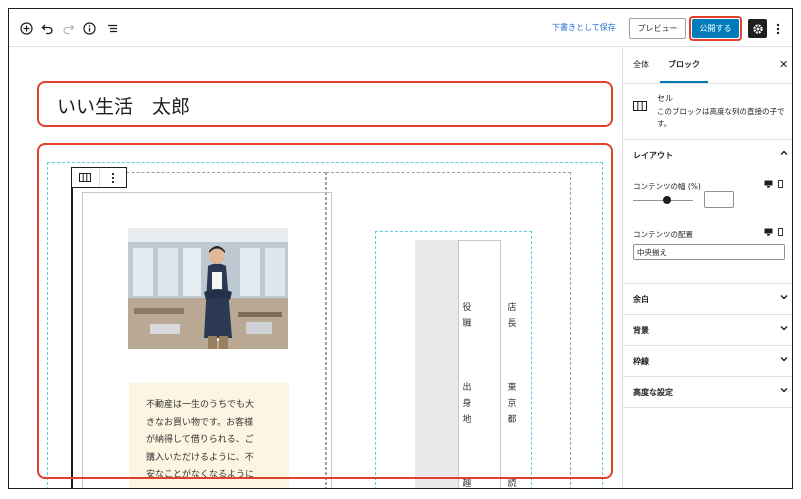 This screenshot has height=499, width=801. I want to click on panel-background: 背景, so click(707, 330).